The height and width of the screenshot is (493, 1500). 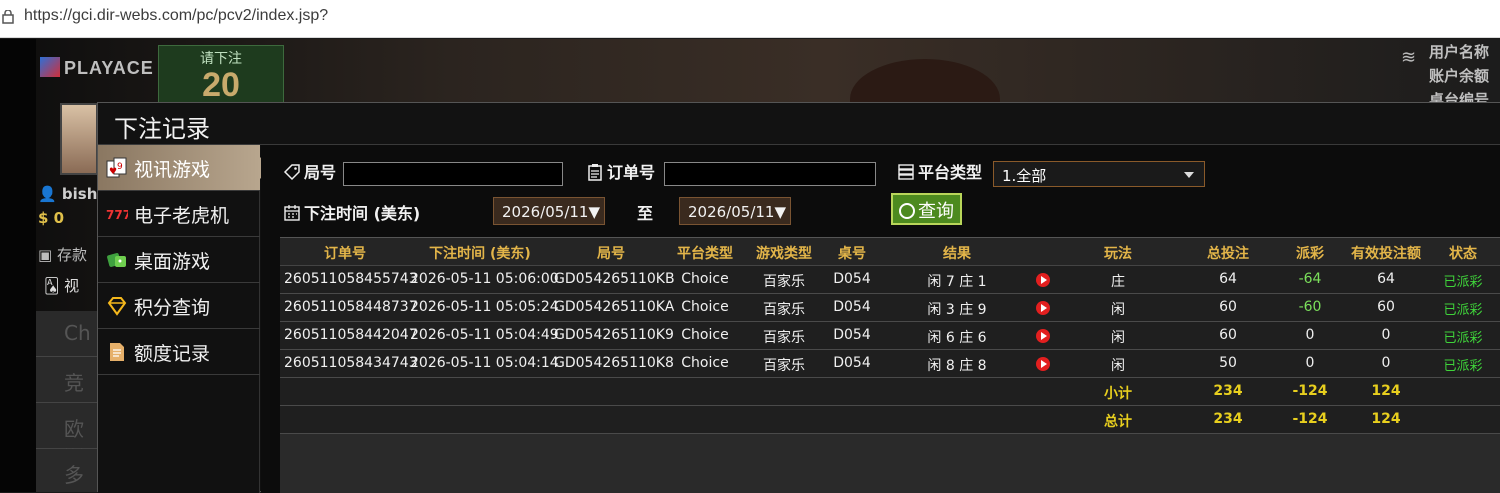 I want to click on to-label: 至, so click(x=645, y=213).